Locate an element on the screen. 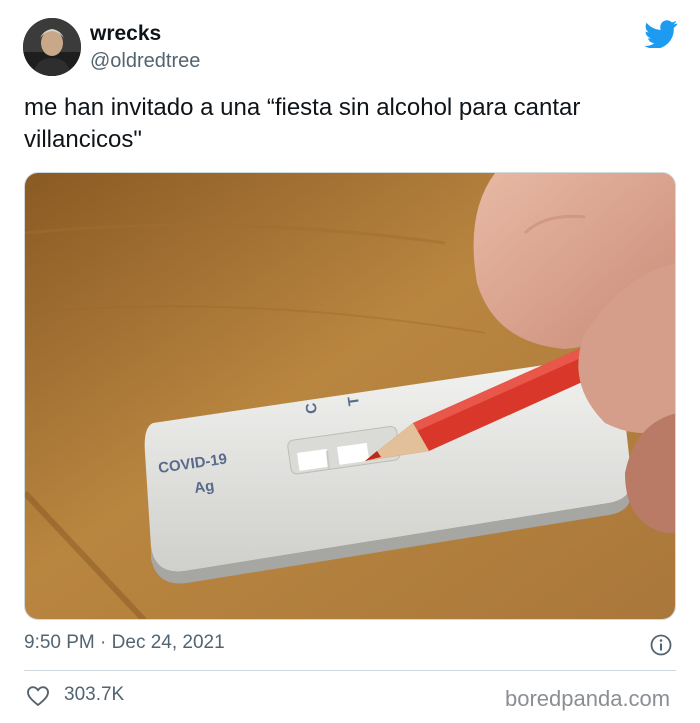  tweet-time: 9:50 PM is located at coordinates (59, 642).